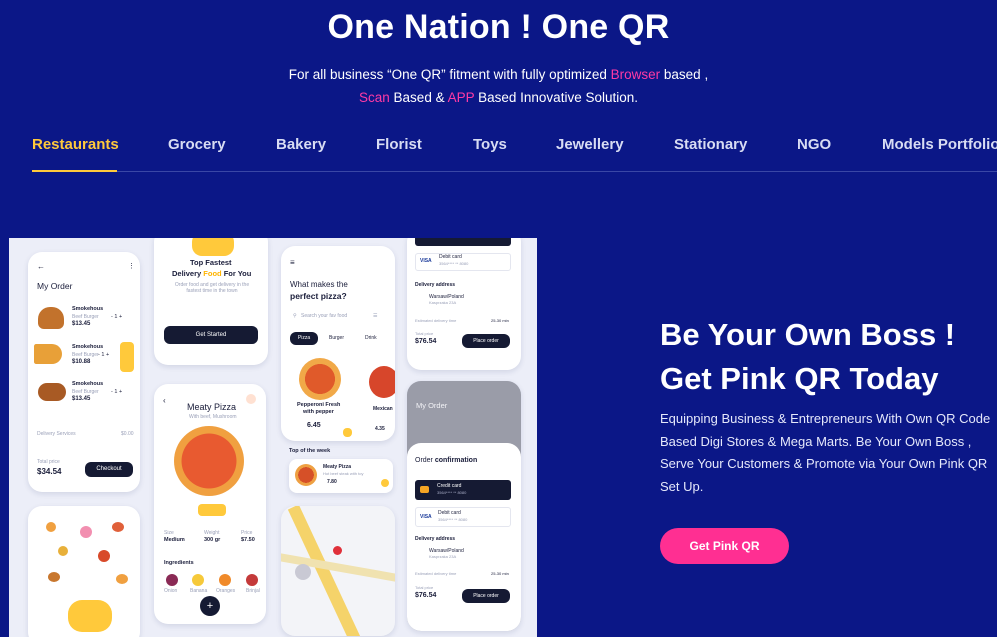 The image size is (997, 637). Describe the element at coordinates (319, 405) in the screenshot. I see `pepperoni-title: Pepperoni Fresh` at that location.